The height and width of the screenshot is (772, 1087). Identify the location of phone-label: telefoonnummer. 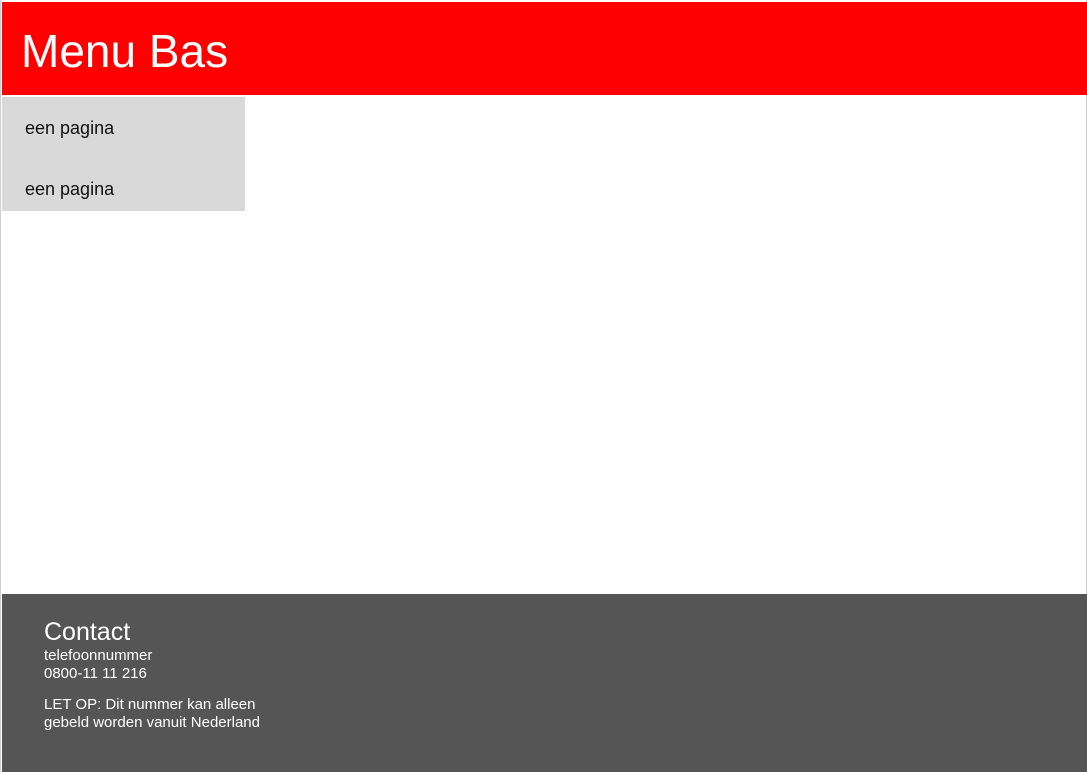
(98, 655).